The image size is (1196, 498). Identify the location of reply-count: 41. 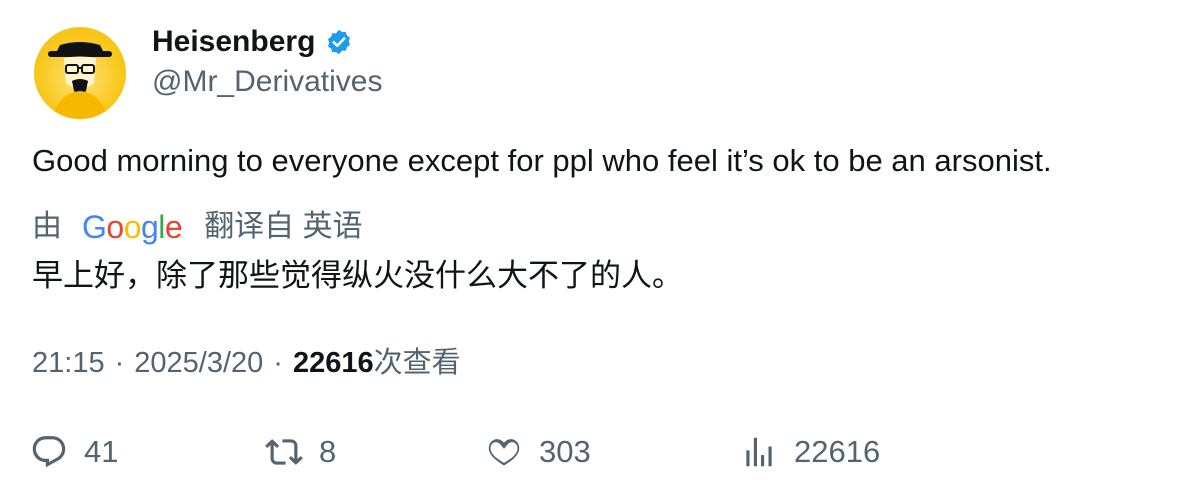
(101, 451).